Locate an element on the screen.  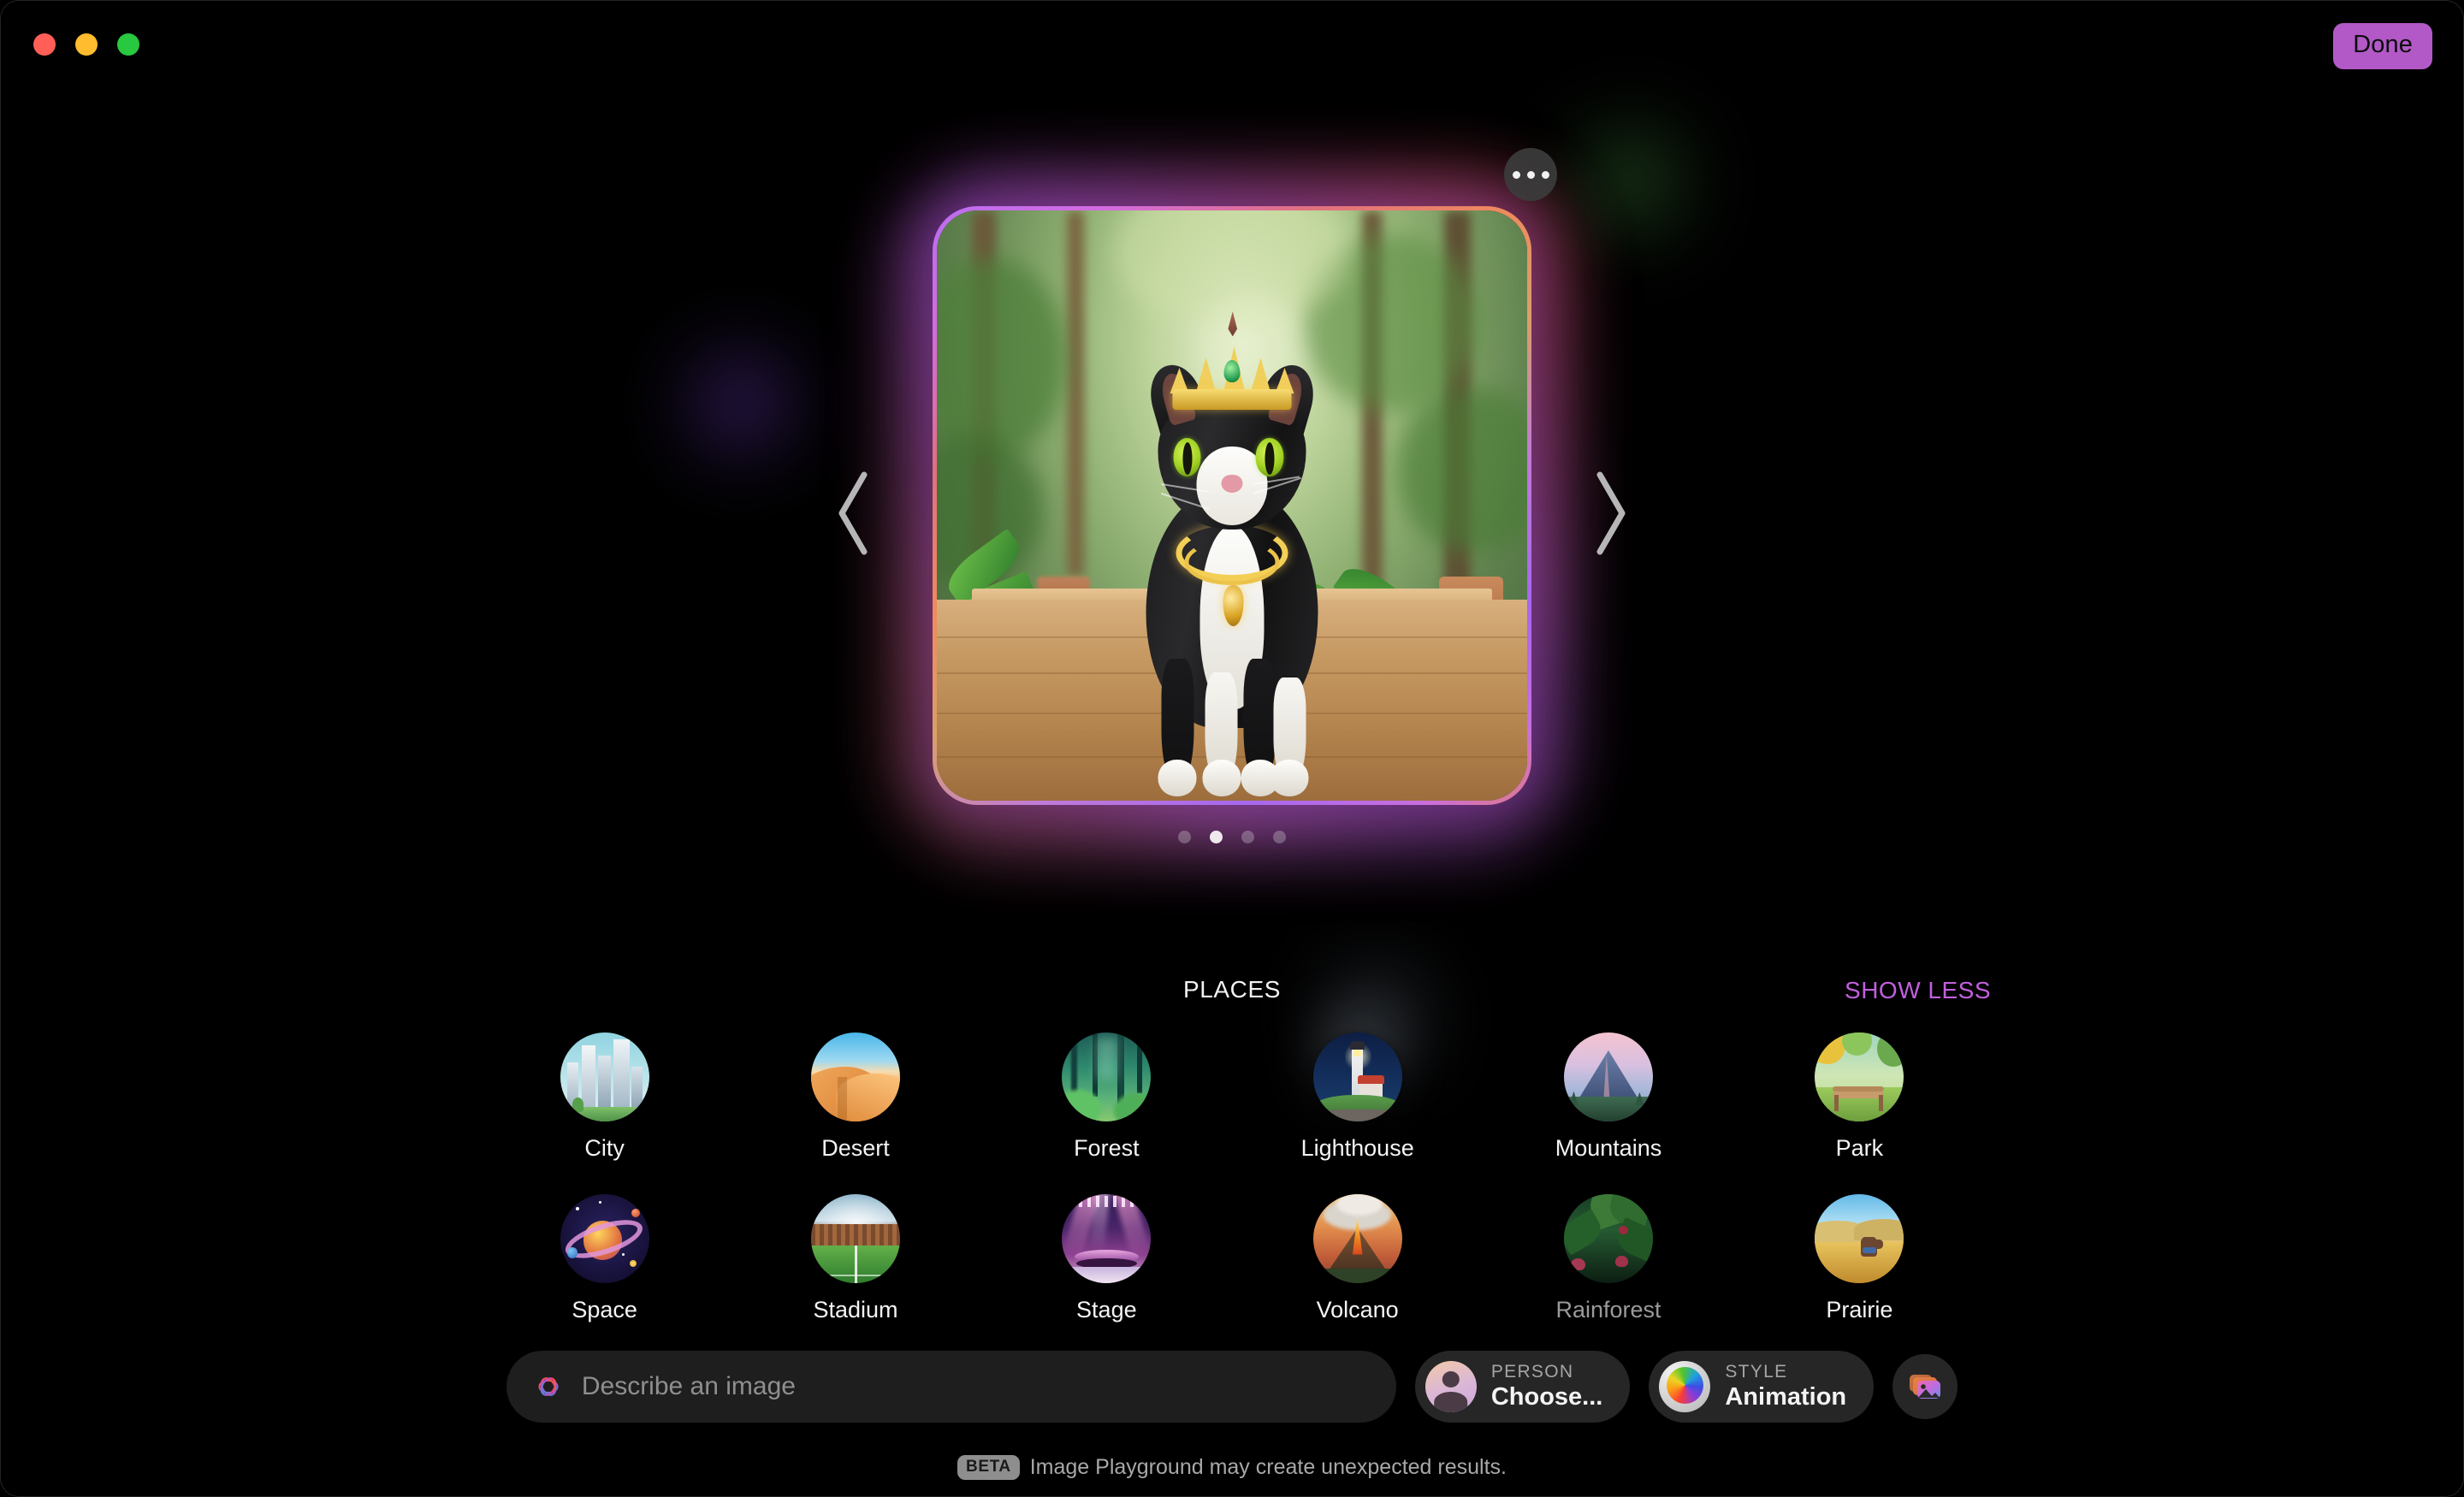
image-frame is located at coordinates (1232, 505).